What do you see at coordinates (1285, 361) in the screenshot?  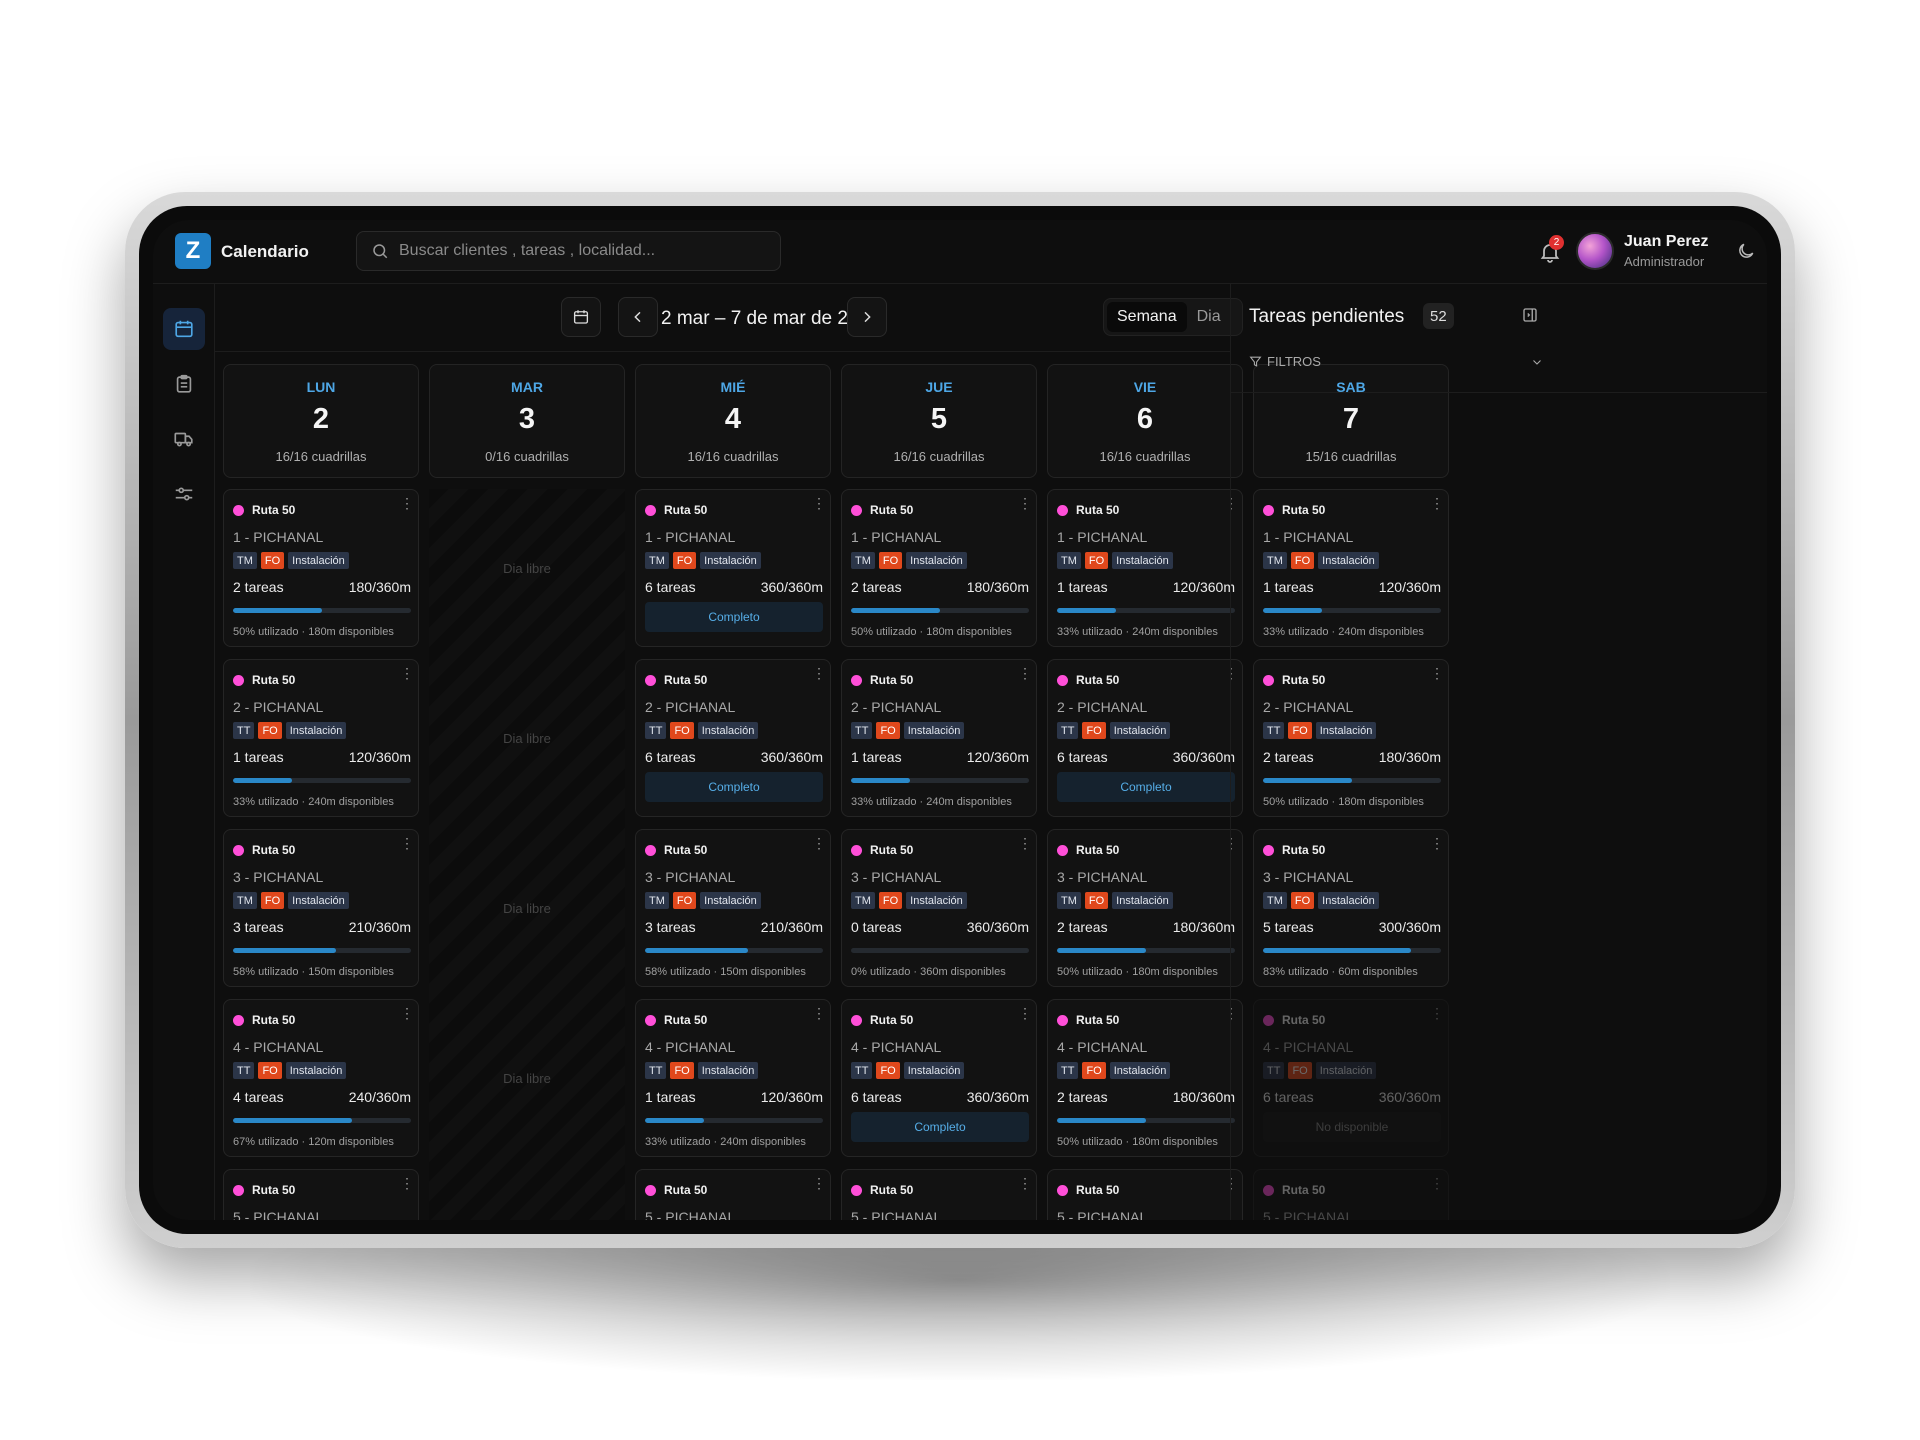 I see `filters-toggle: FILTROS` at bounding box center [1285, 361].